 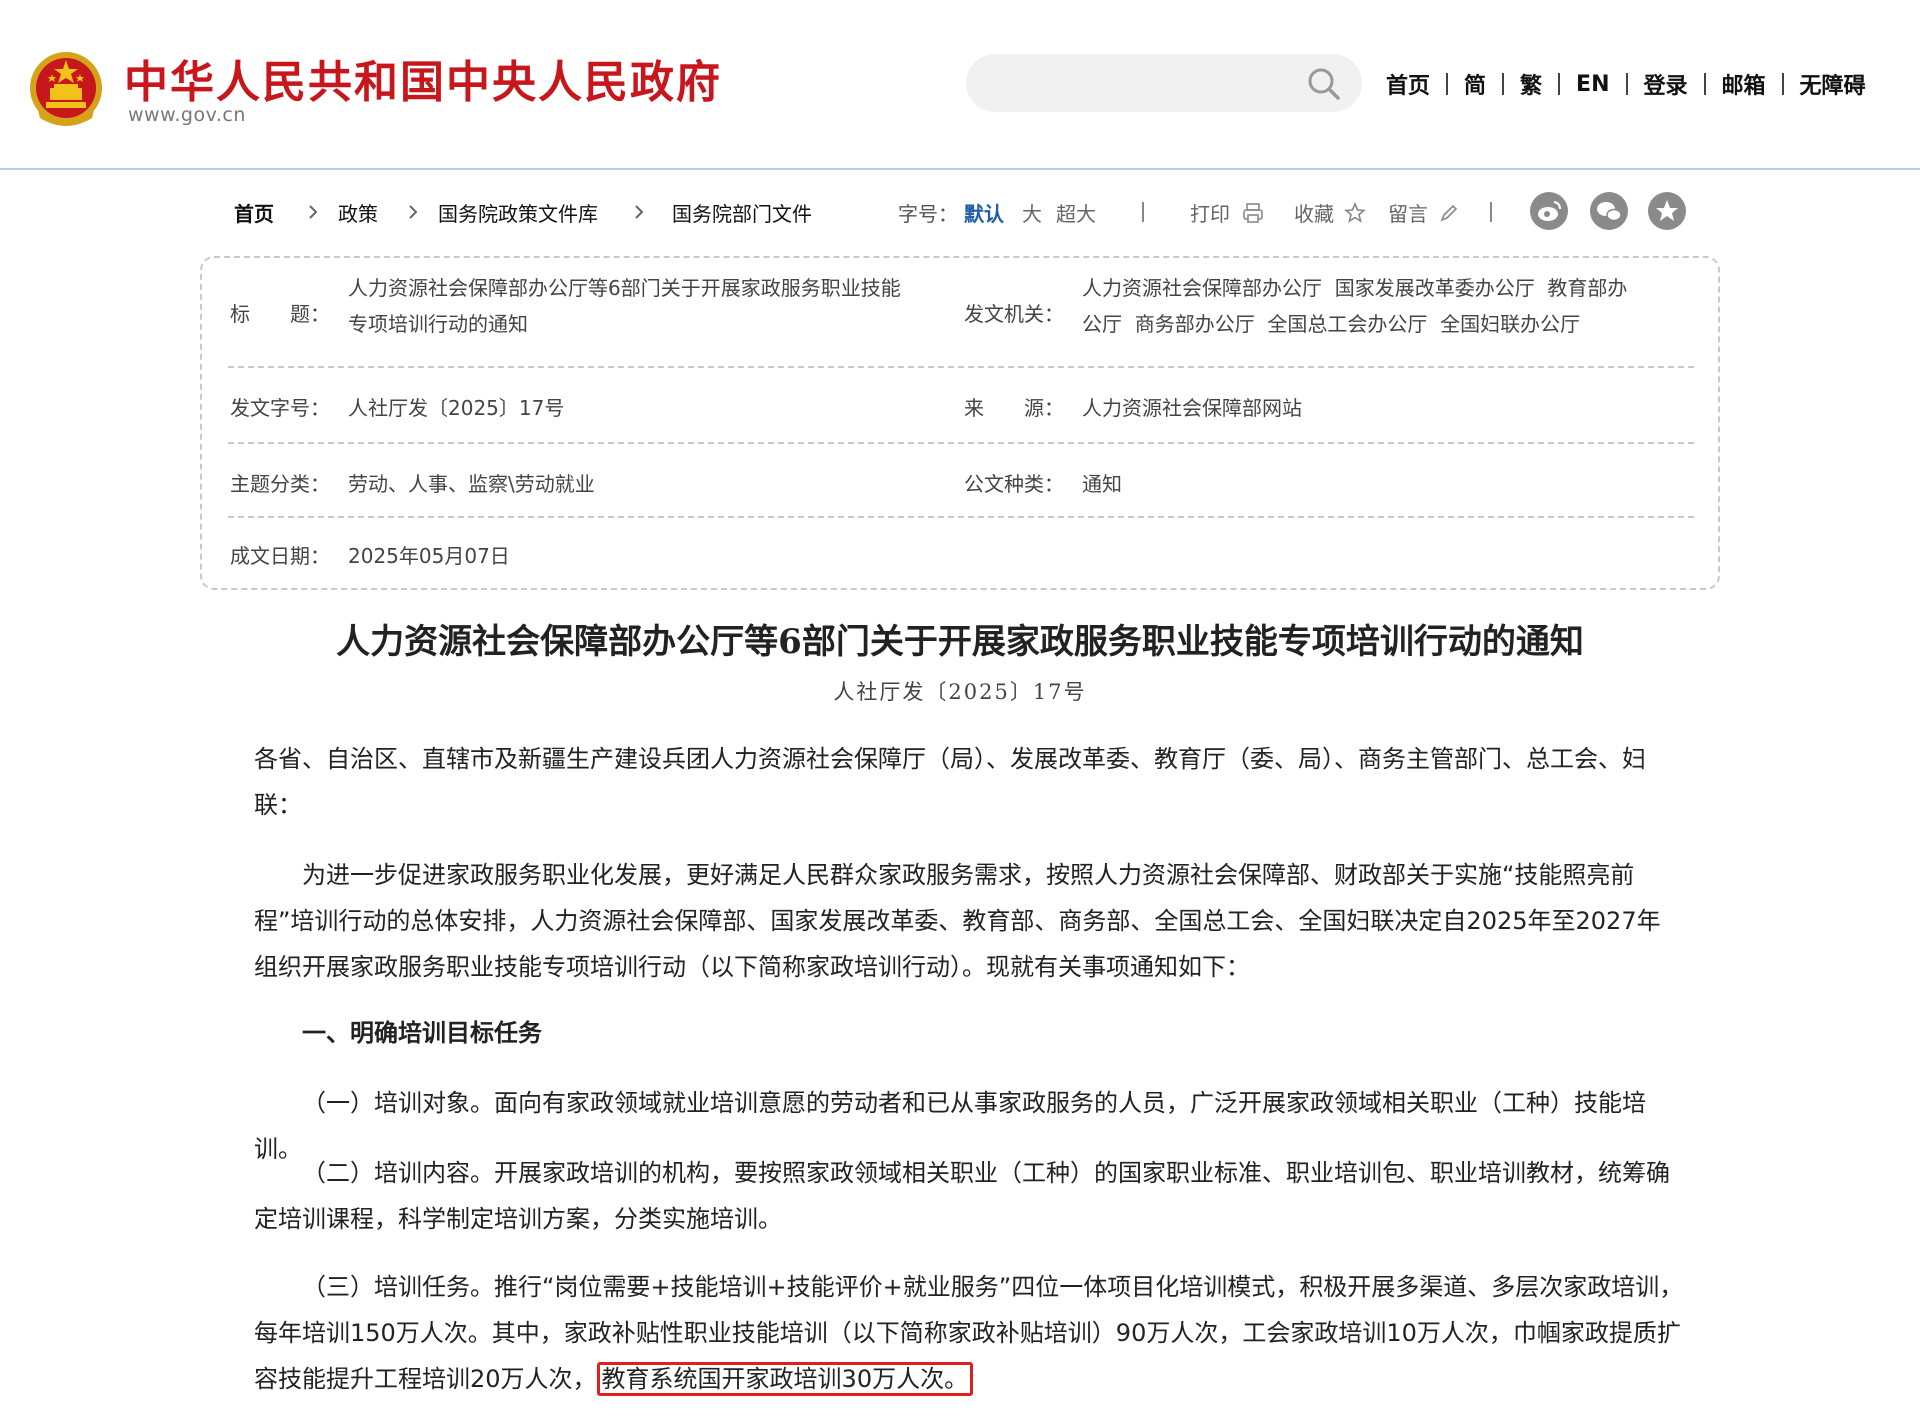 What do you see at coordinates (254, 212) in the screenshot?
I see `breadcrumb-home: 首页` at bounding box center [254, 212].